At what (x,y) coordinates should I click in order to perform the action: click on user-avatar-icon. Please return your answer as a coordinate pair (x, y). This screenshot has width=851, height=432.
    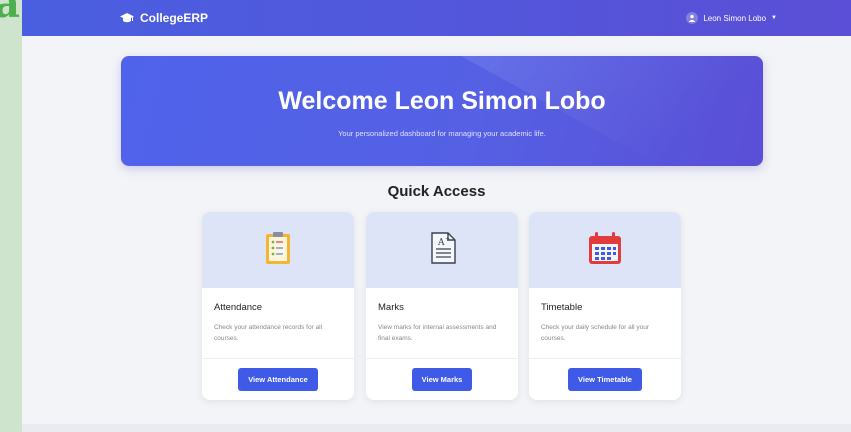
    Looking at the image, I should click on (692, 18).